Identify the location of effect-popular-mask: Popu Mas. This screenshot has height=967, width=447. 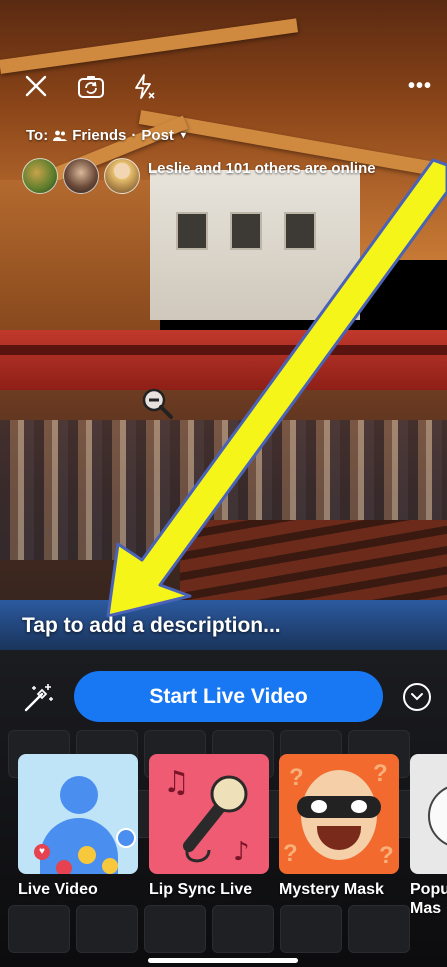
(428, 836).